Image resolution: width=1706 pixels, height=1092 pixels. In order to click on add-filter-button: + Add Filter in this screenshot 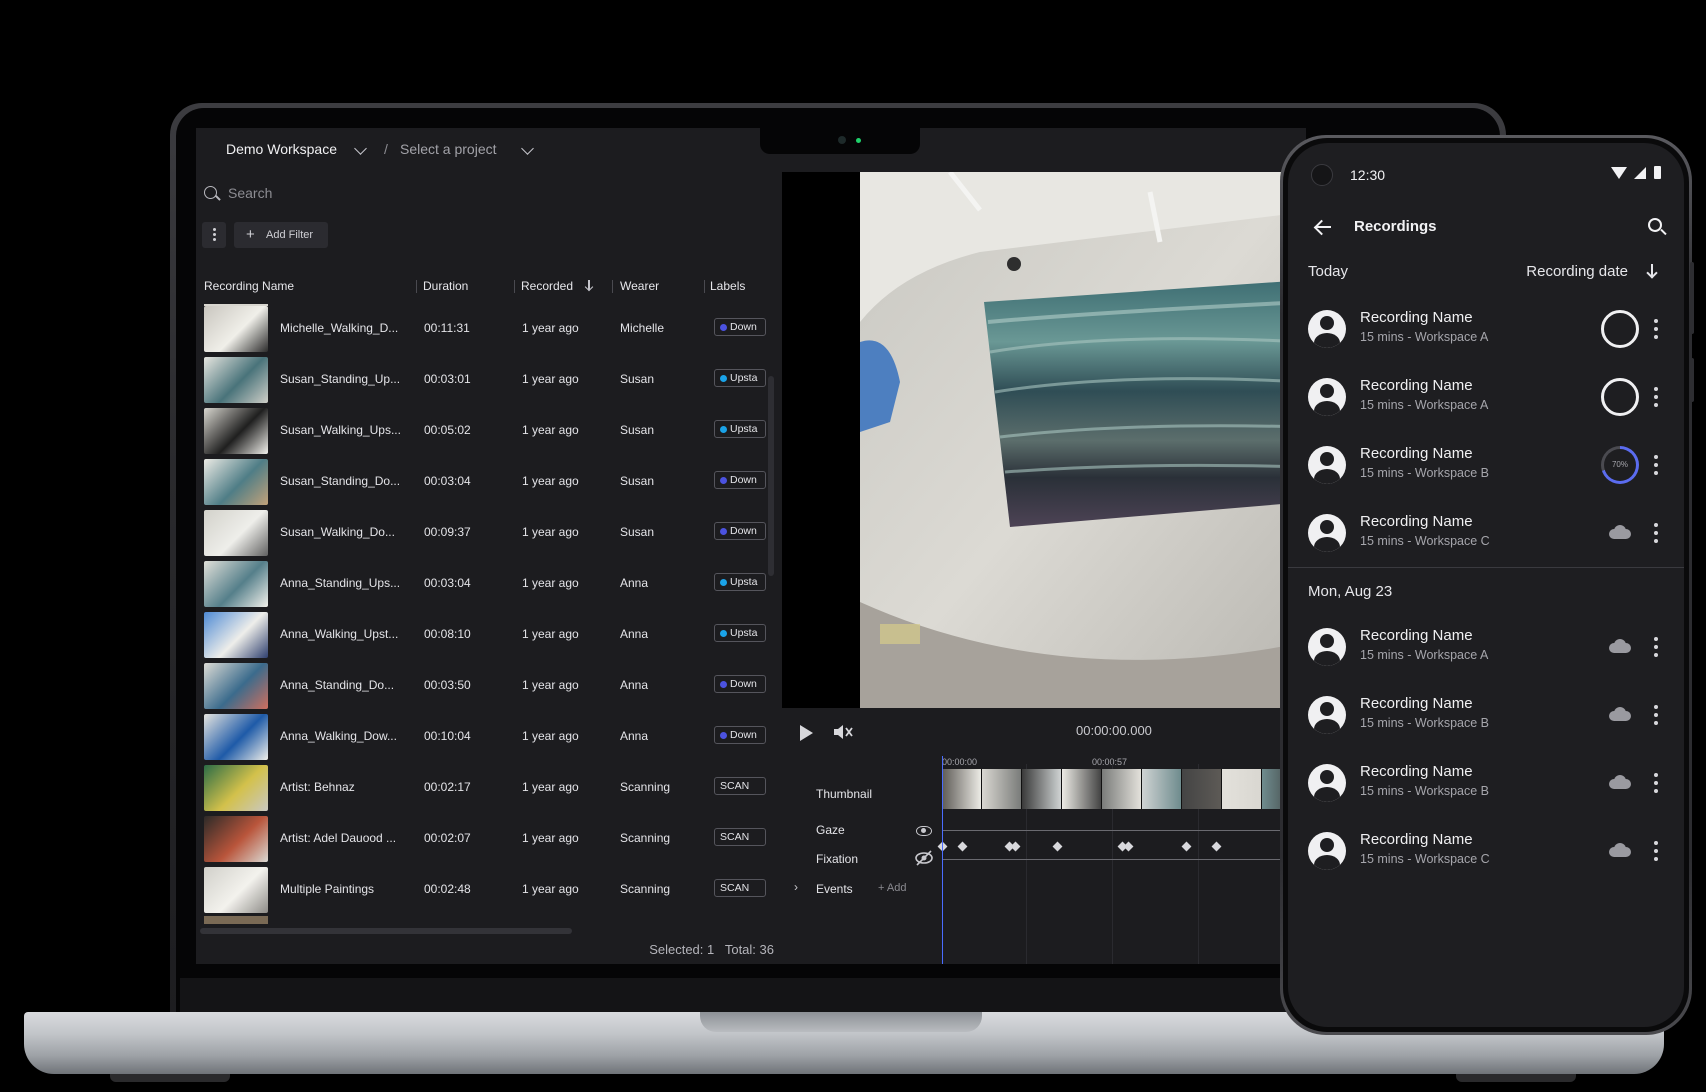, I will do `click(281, 235)`.